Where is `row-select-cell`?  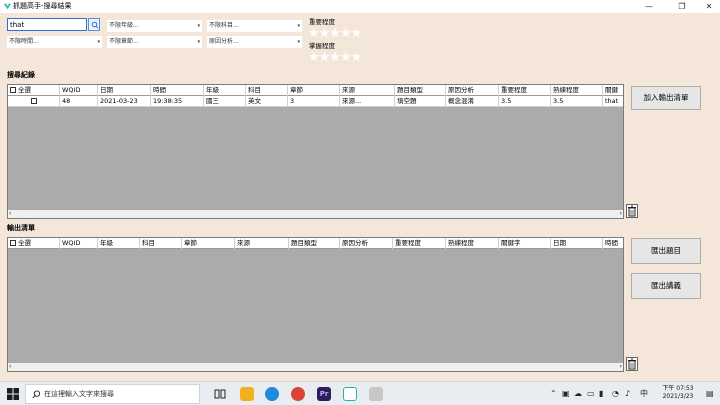
row-select-cell is located at coordinates (34, 101).